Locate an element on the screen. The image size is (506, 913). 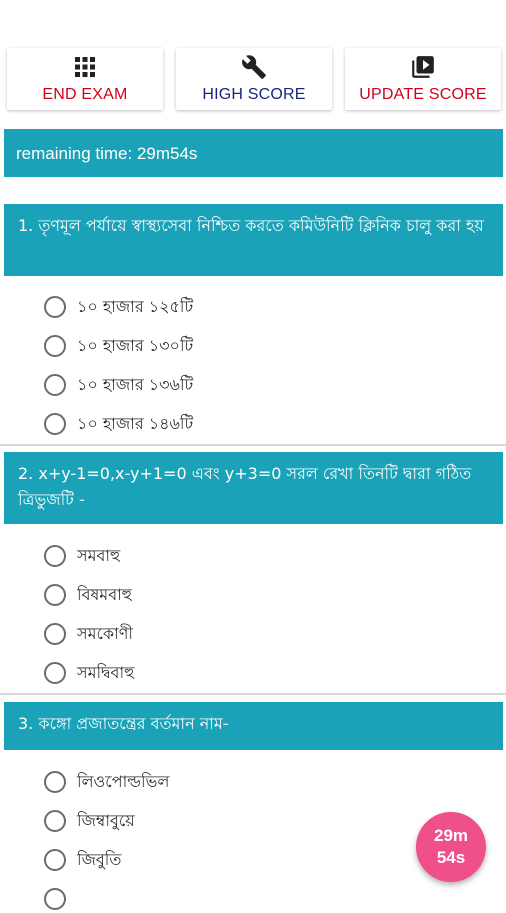
high-score-button: HIGH SCORE is located at coordinates (254, 79).